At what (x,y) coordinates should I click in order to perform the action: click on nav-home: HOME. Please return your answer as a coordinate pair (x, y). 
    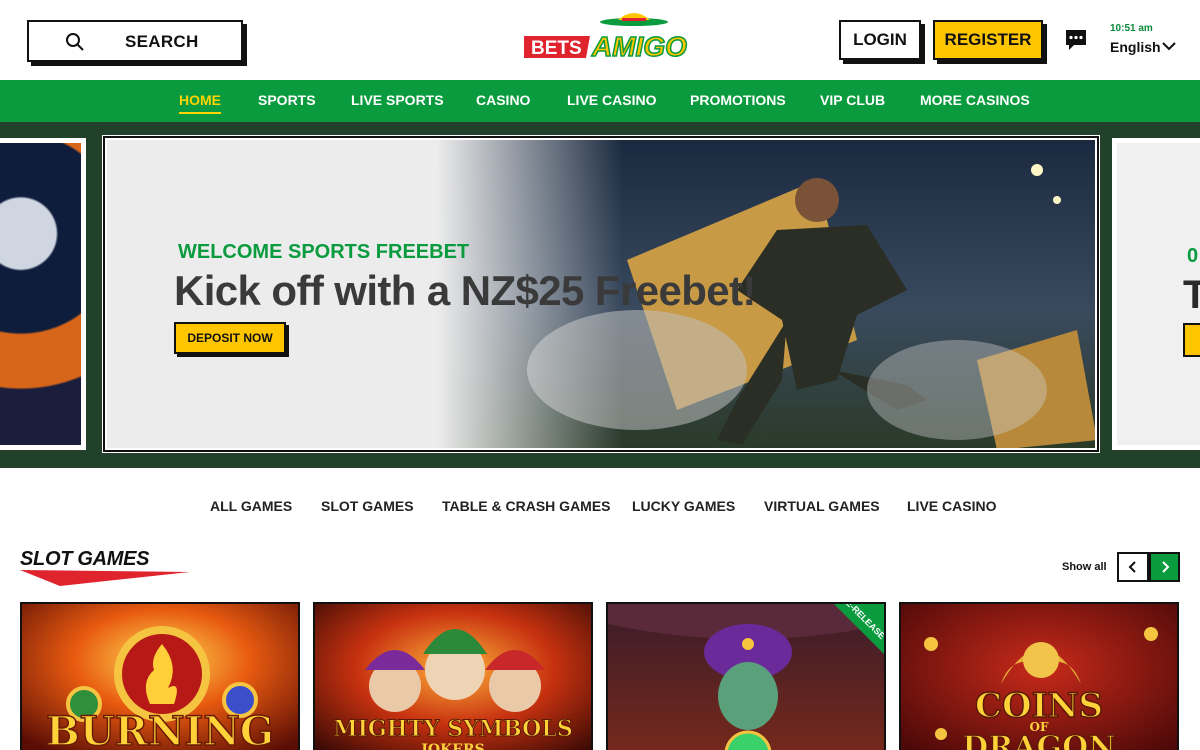
    Looking at the image, I should click on (200, 103).